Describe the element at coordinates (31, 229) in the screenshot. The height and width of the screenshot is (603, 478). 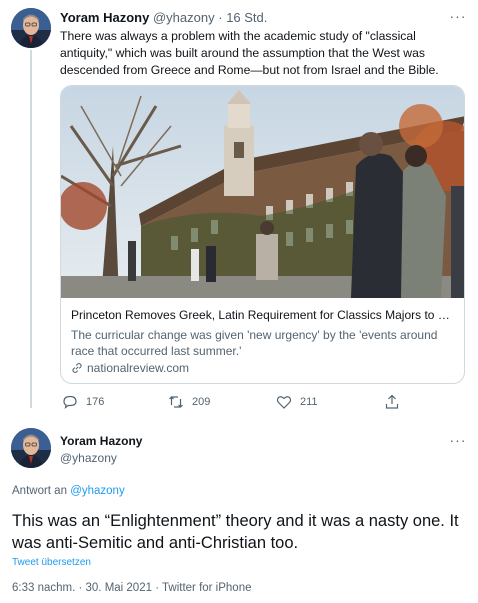
I see `thread-connector-line` at that location.